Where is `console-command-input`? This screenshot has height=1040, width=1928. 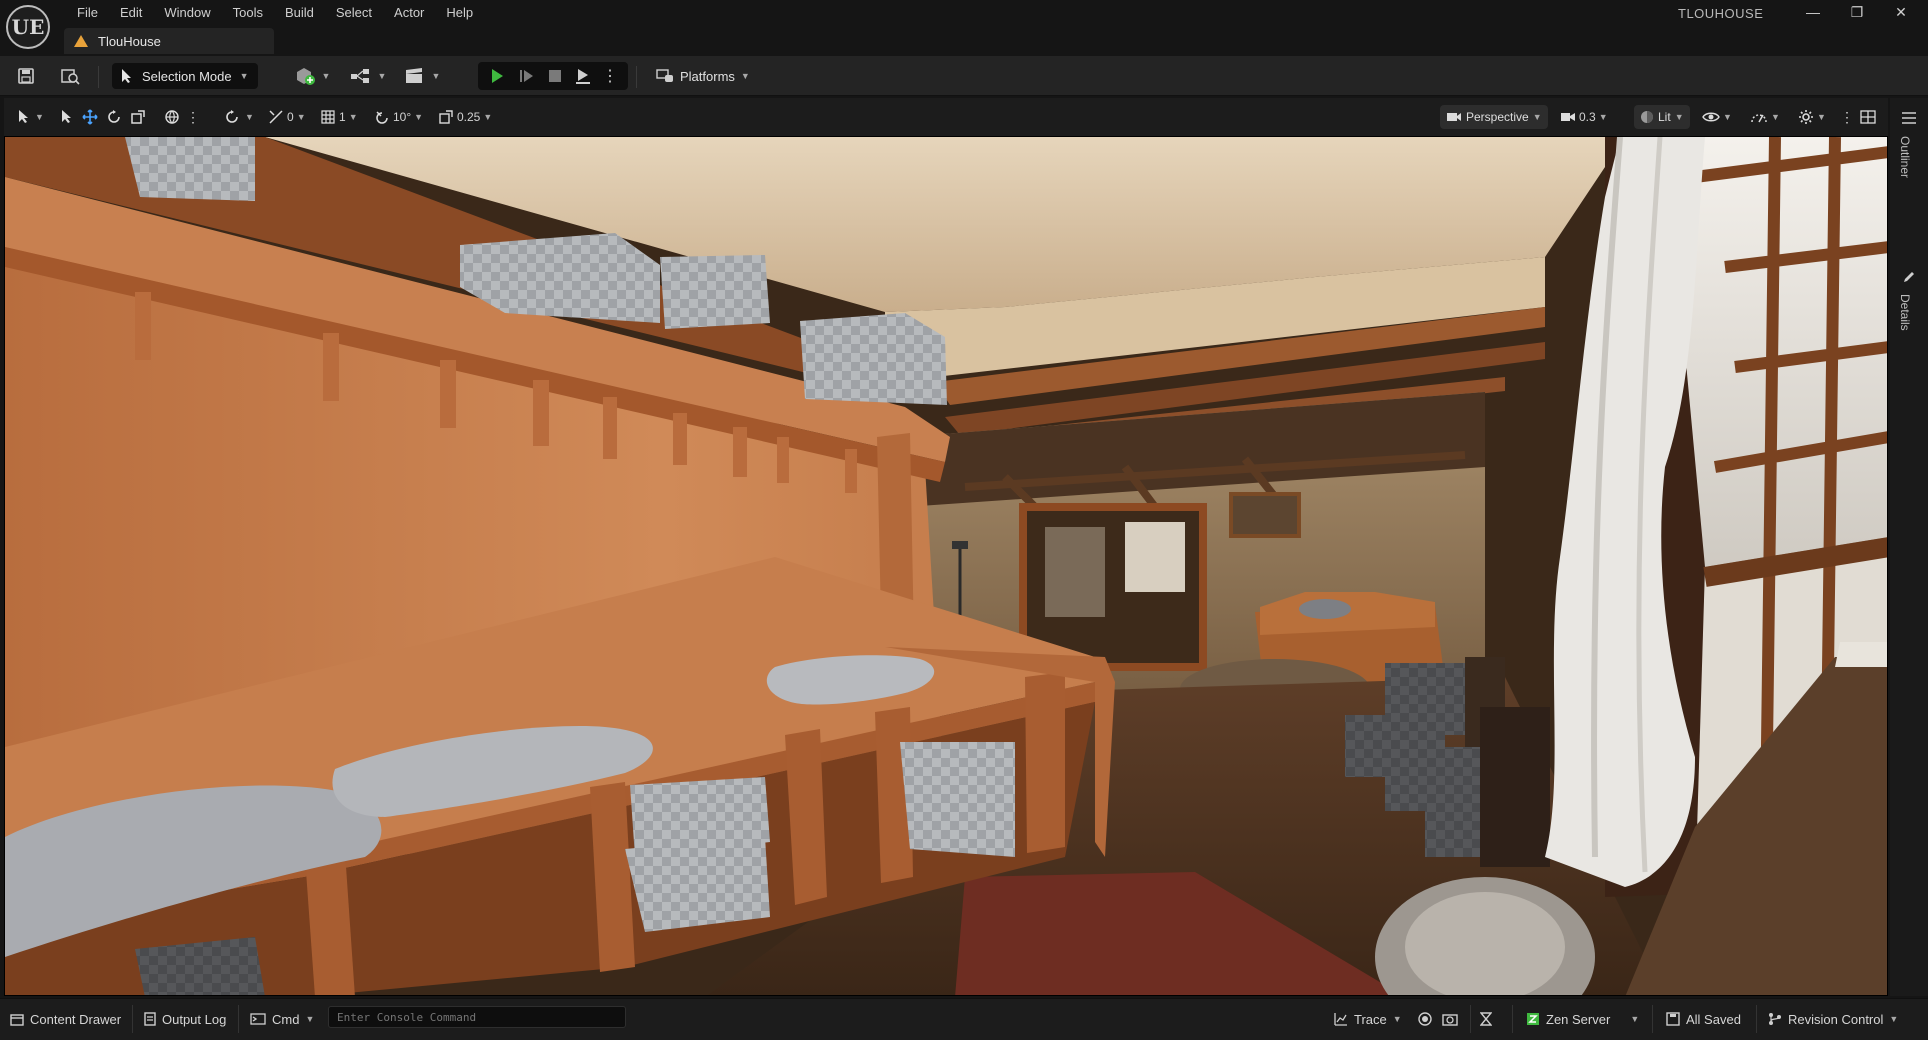 console-command-input is located at coordinates (477, 1017).